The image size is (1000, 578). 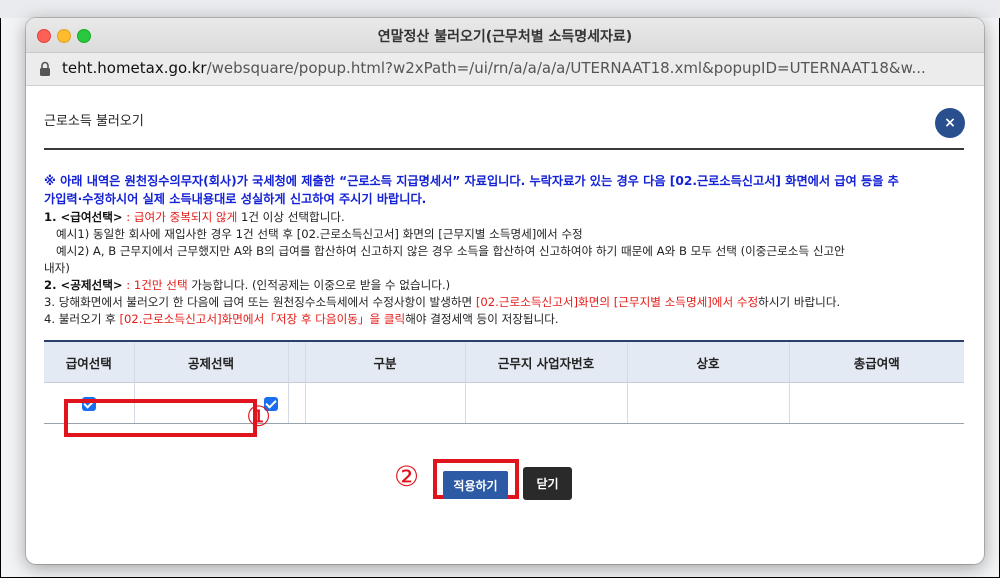 I want to click on info-item-1-text: 1건 이상 선택합니다., so click(x=291, y=217).